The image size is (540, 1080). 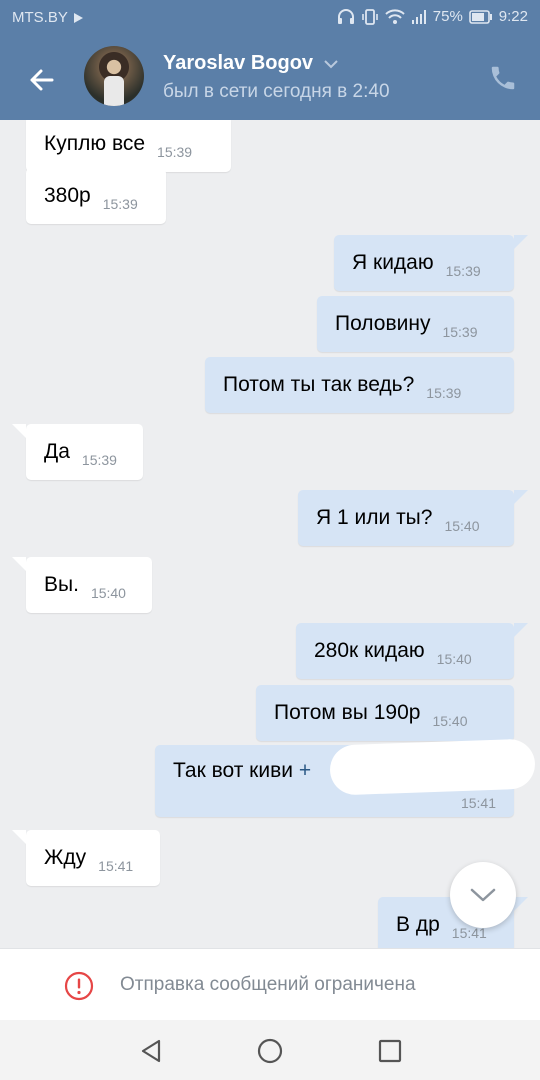 I want to click on carrier-label: MTS.BY, so click(x=40, y=17).